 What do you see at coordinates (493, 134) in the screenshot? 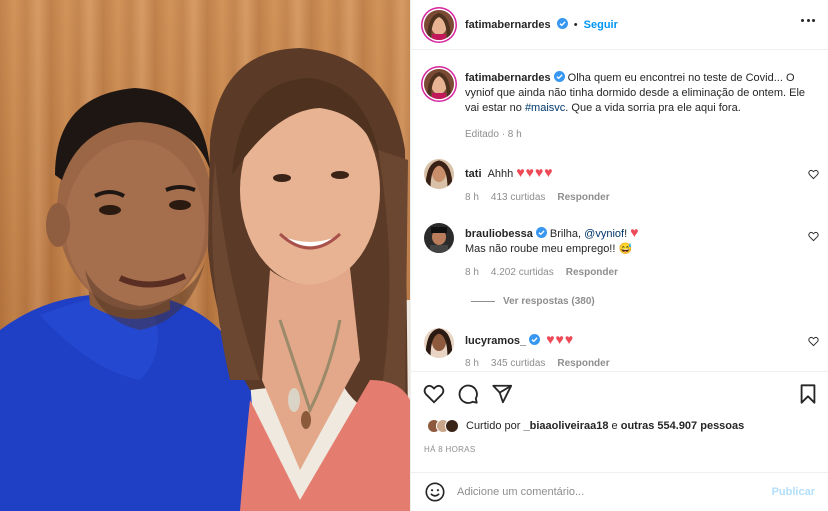
I see `caption-edited: Editado · 8 h` at bounding box center [493, 134].